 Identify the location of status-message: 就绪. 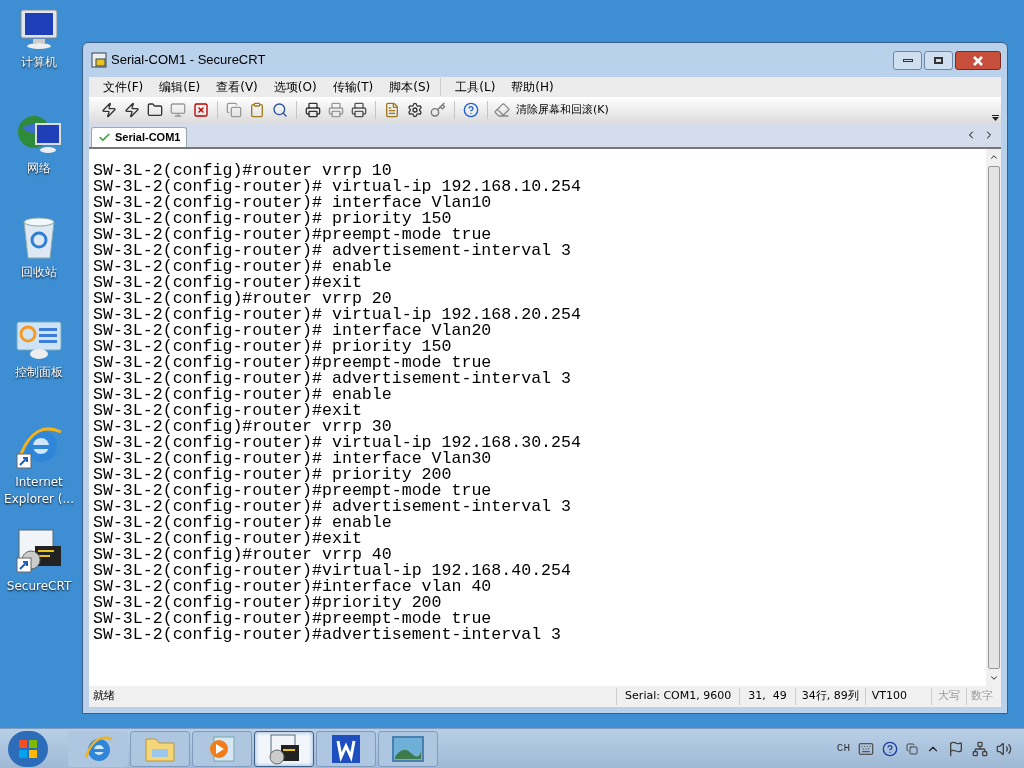
(104, 696).